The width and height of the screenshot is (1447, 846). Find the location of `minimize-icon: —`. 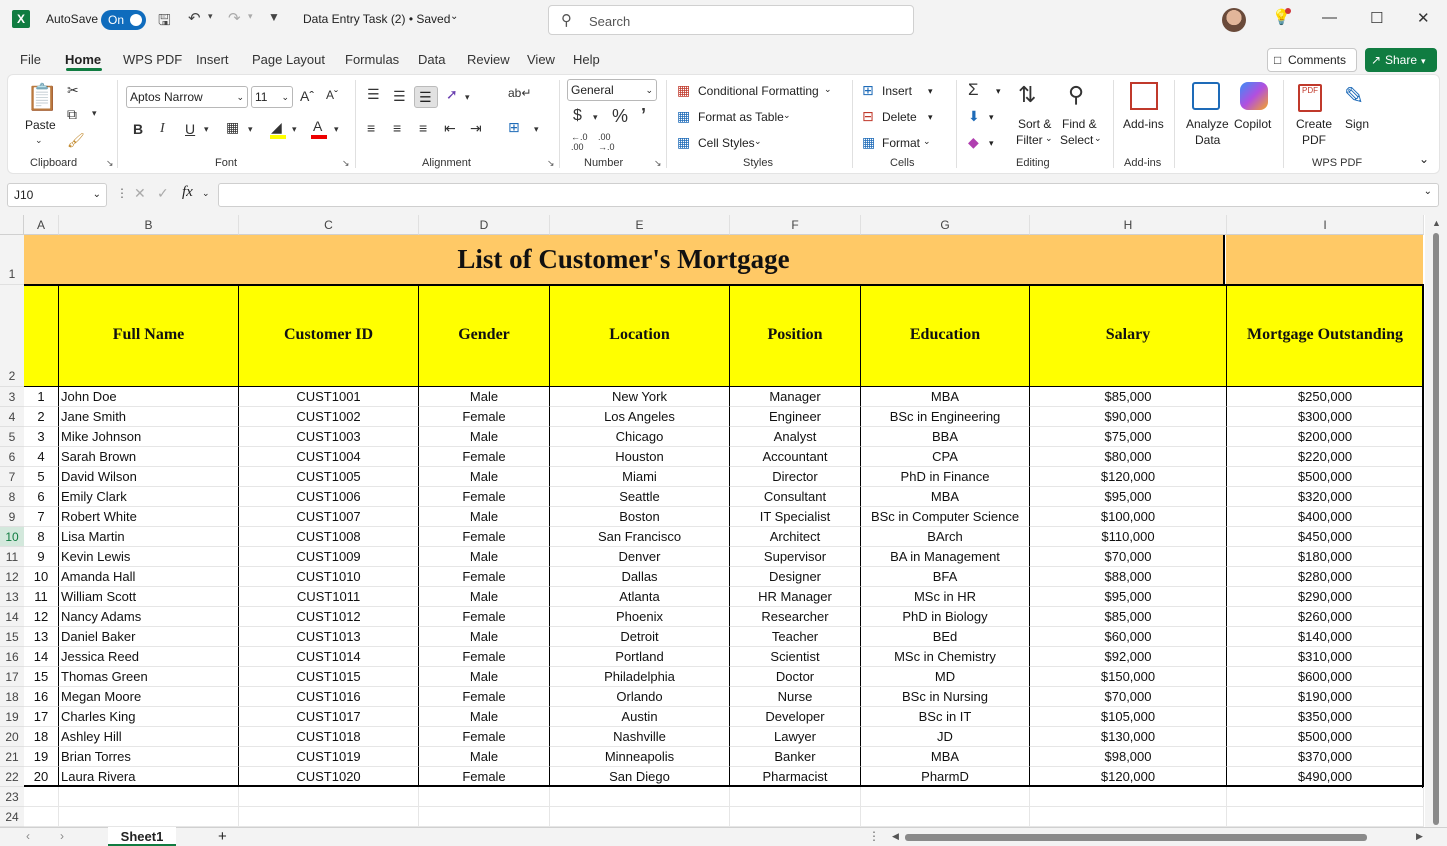

minimize-icon: — is located at coordinates (1329, 17).